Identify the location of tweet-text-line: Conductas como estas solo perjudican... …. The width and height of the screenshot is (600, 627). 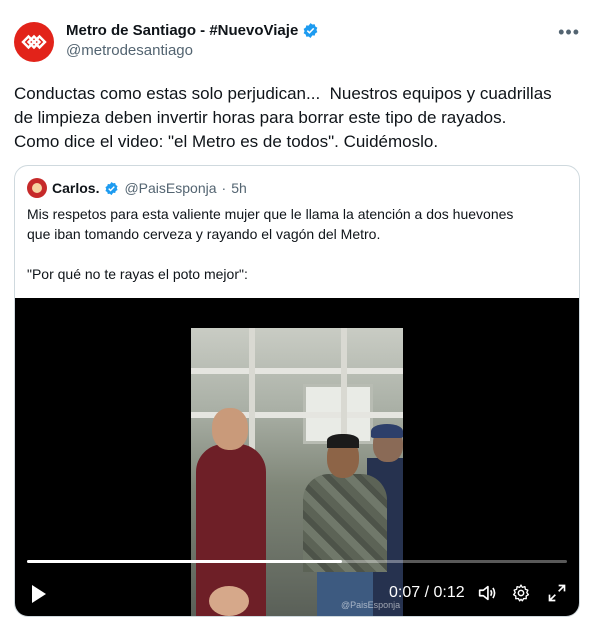
(283, 93).